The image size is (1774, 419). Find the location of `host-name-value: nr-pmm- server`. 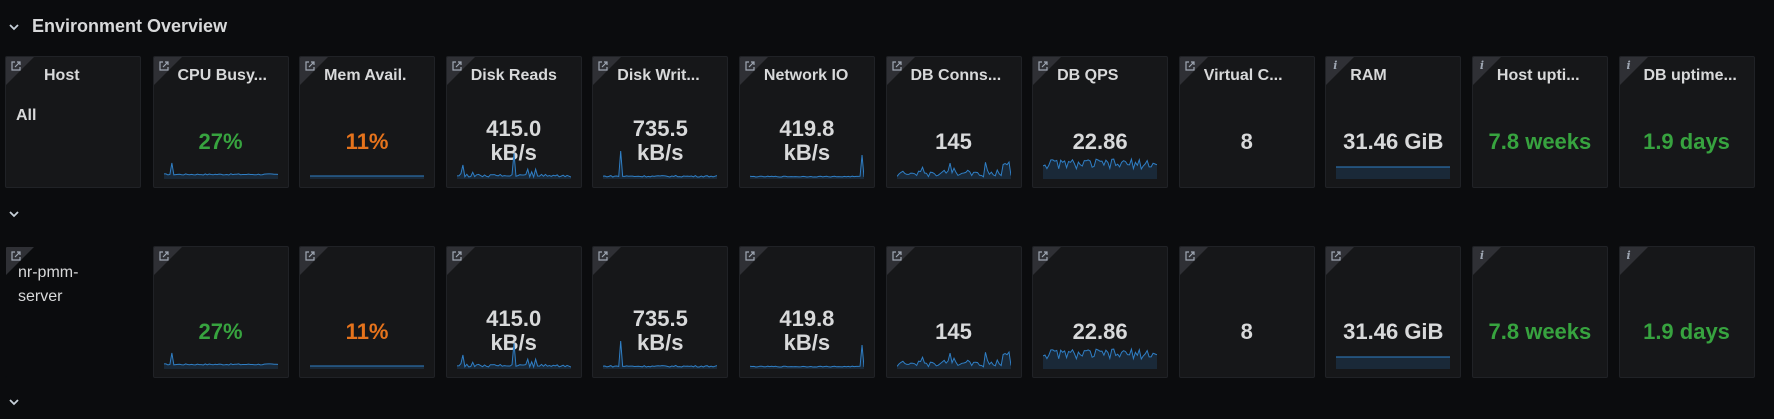

host-name-value: nr-pmm- server is located at coordinates (48, 285).